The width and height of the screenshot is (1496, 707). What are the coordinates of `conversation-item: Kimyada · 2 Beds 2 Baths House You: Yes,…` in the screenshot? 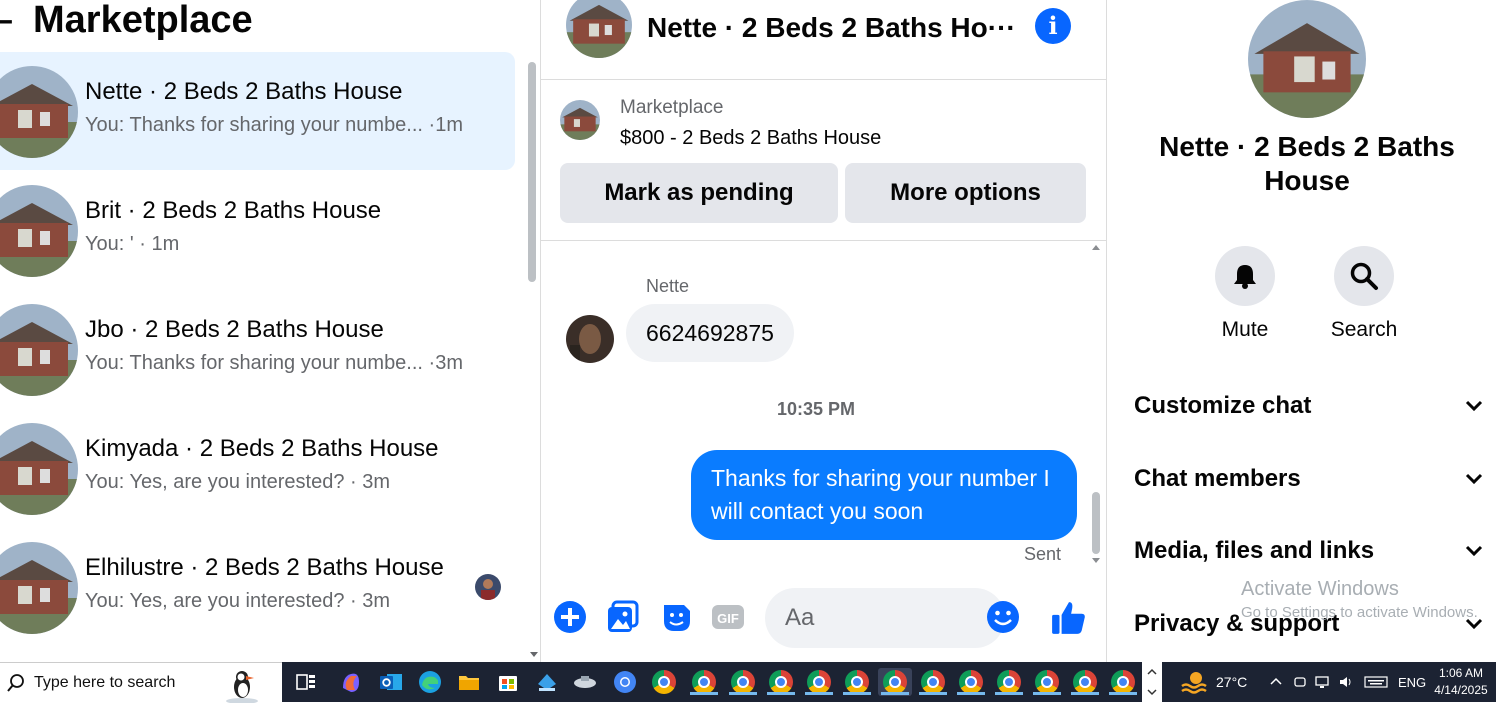 It's located at (257, 468).